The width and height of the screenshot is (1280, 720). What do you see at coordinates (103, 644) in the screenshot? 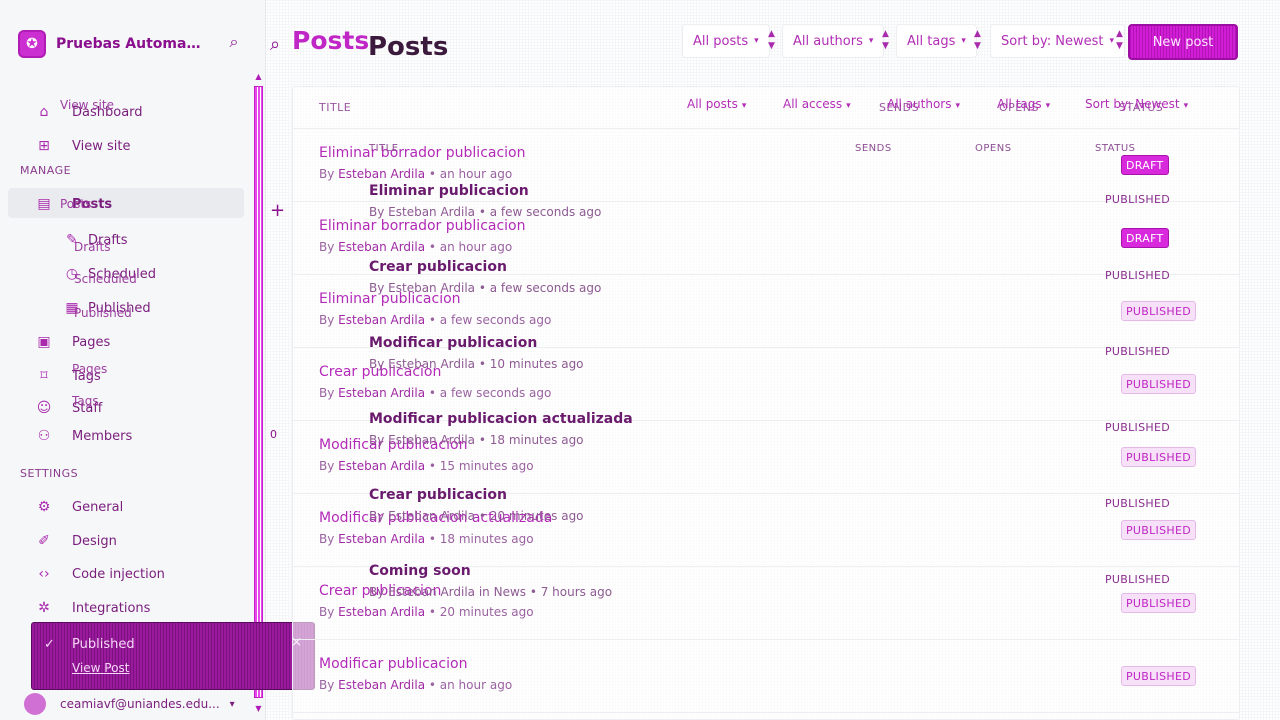
I see `toast-title: Published` at bounding box center [103, 644].